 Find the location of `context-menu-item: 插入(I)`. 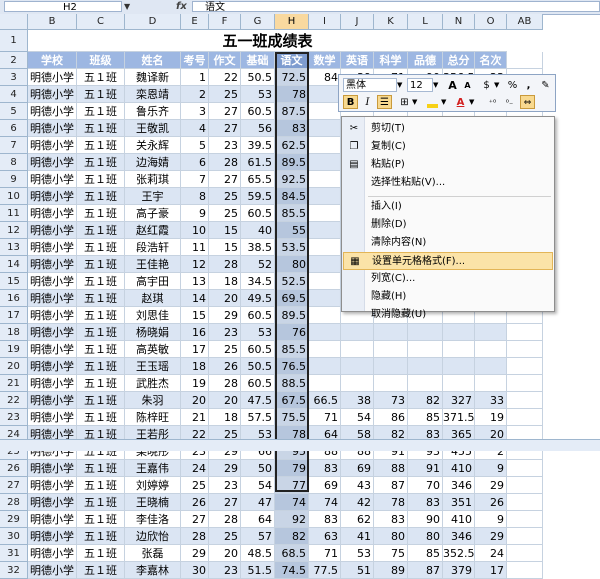

context-menu-item: 插入(I) is located at coordinates (448, 207).